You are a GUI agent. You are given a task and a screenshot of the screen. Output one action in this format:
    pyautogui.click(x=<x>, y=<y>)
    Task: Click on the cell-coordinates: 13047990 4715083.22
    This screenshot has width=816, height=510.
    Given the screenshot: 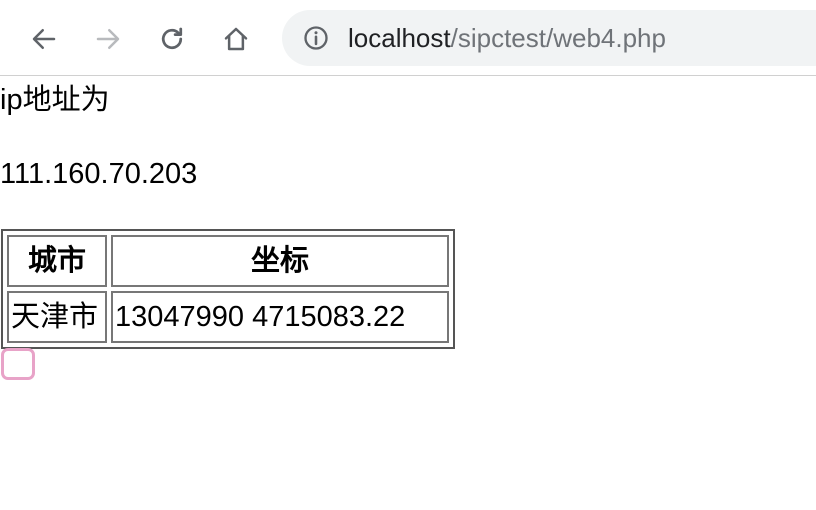 What is the action you would take?
    pyautogui.click(x=280, y=317)
    